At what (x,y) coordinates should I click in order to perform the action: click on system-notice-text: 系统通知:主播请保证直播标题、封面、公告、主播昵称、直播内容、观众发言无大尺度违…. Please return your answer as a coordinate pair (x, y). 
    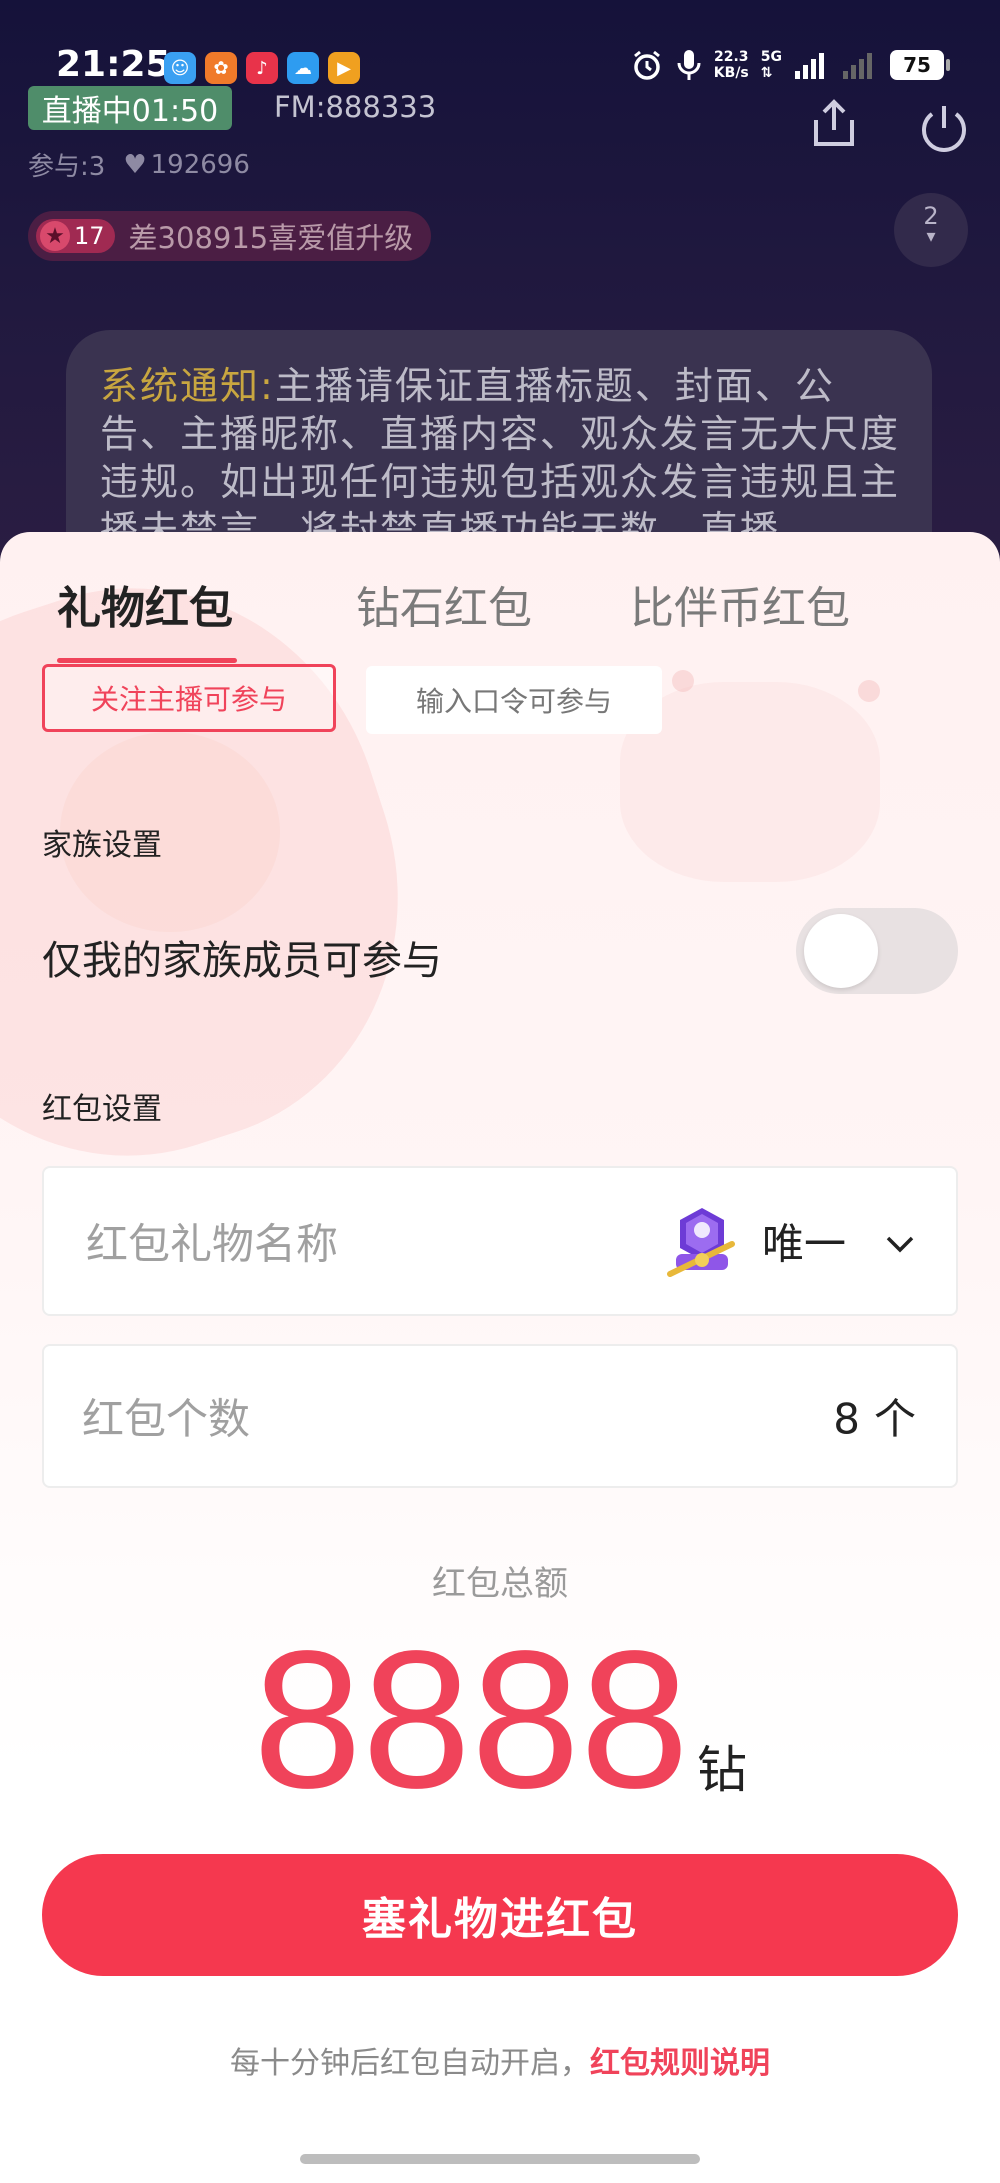
    Looking at the image, I should click on (504, 458).